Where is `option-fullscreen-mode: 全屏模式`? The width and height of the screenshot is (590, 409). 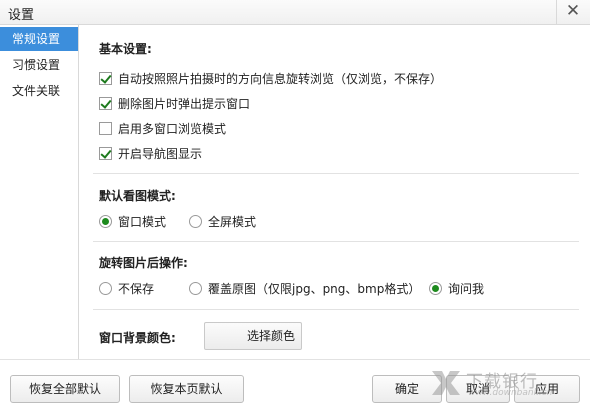
option-fullscreen-mode: 全屏模式 is located at coordinates (222, 221).